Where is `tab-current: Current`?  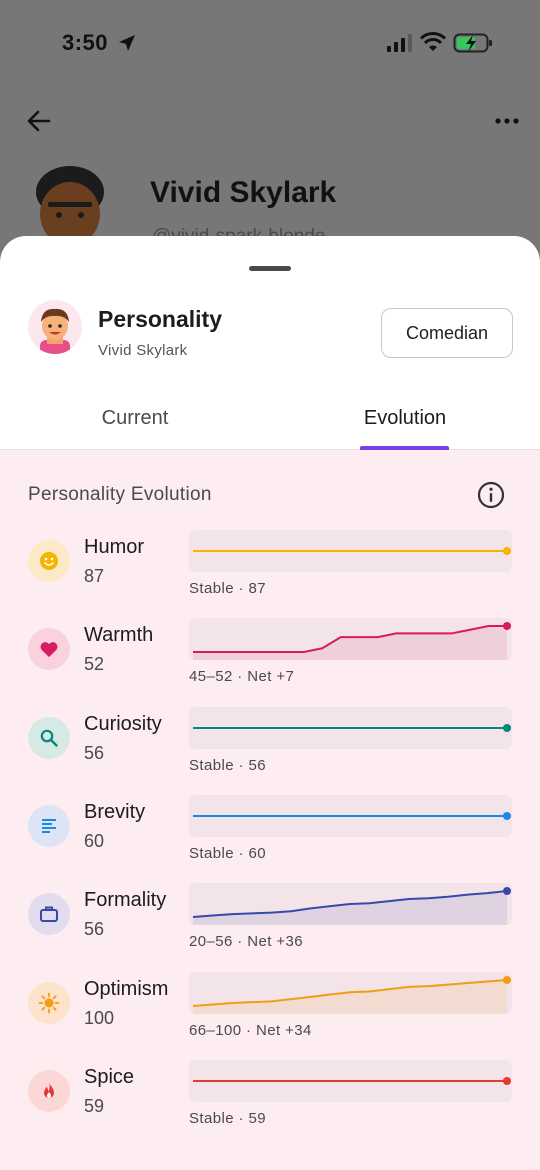
tab-current: Current is located at coordinates (135, 418).